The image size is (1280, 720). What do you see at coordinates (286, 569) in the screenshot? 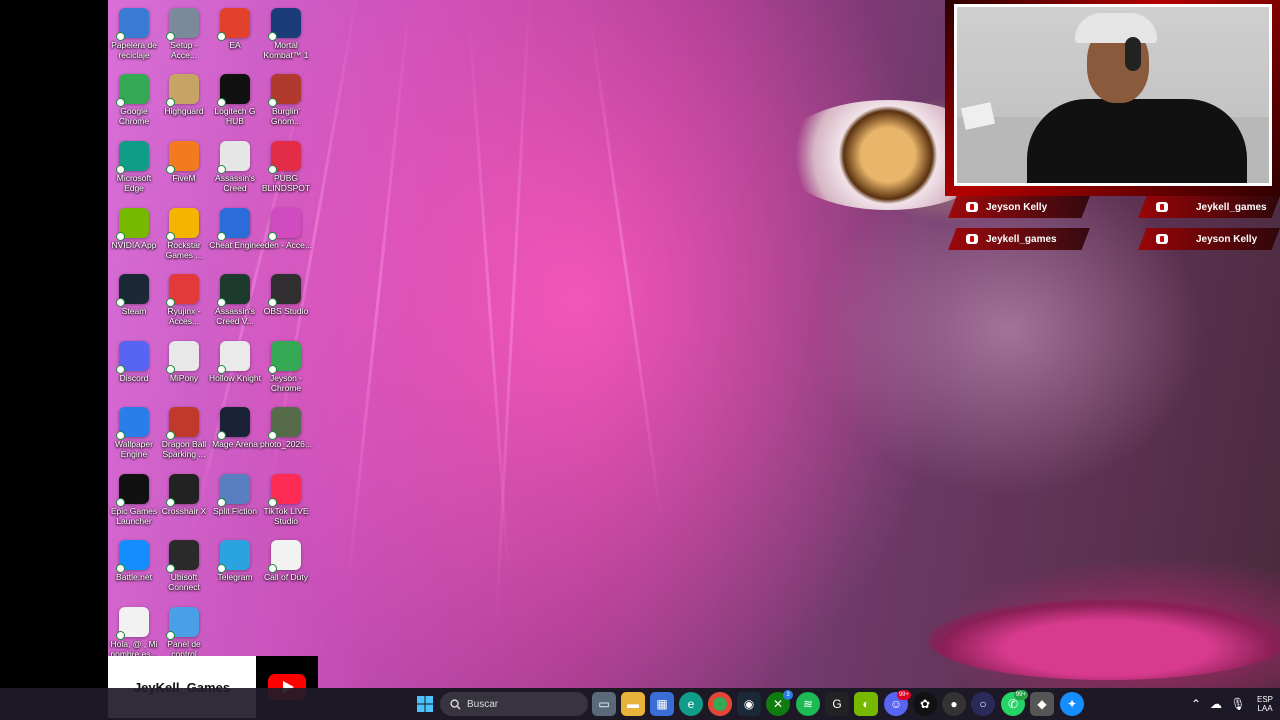
I see `desktop-icon: Call of Duty` at bounding box center [286, 569].